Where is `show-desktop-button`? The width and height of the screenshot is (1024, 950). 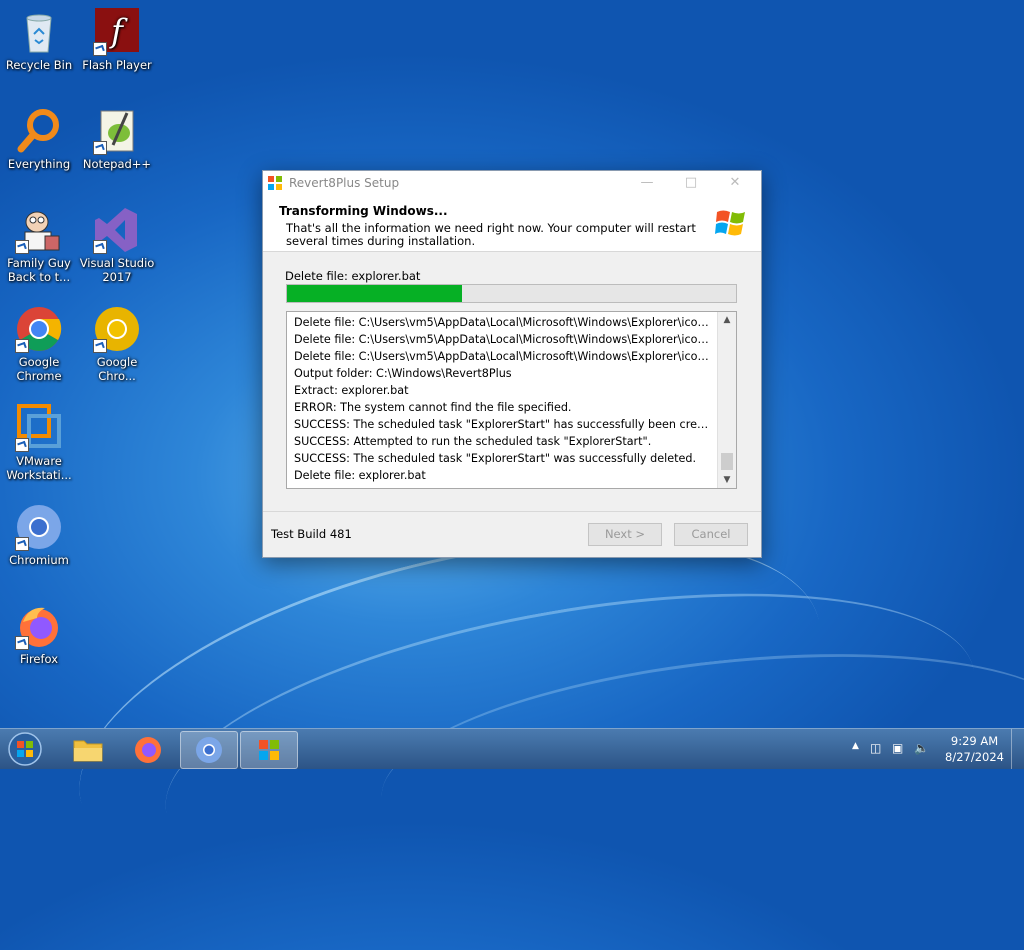
show-desktop-button is located at coordinates (1017, 749).